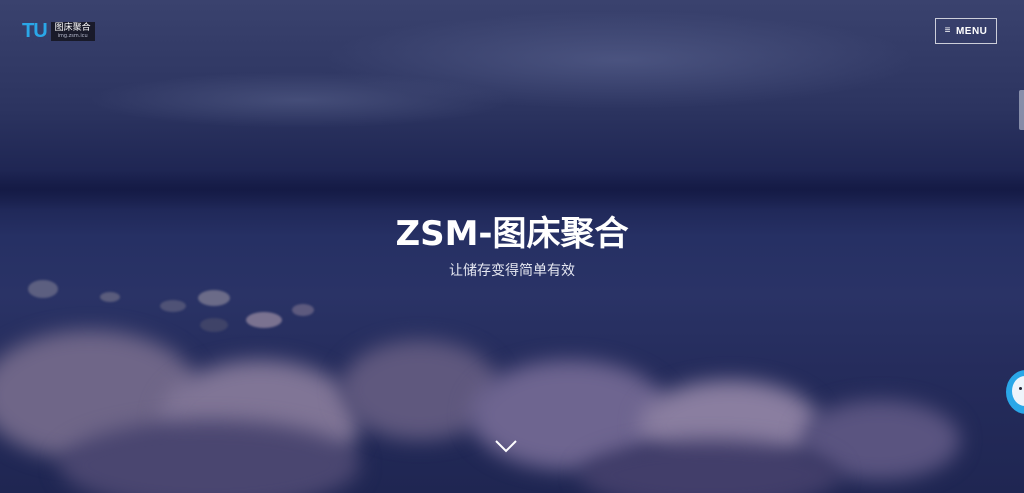 The height and width of the screenshot is (493, 1024). Describe the element at coordinates (512, 234) in the screenshot. I see `page-title: ZSM-图床聚合` at that location.